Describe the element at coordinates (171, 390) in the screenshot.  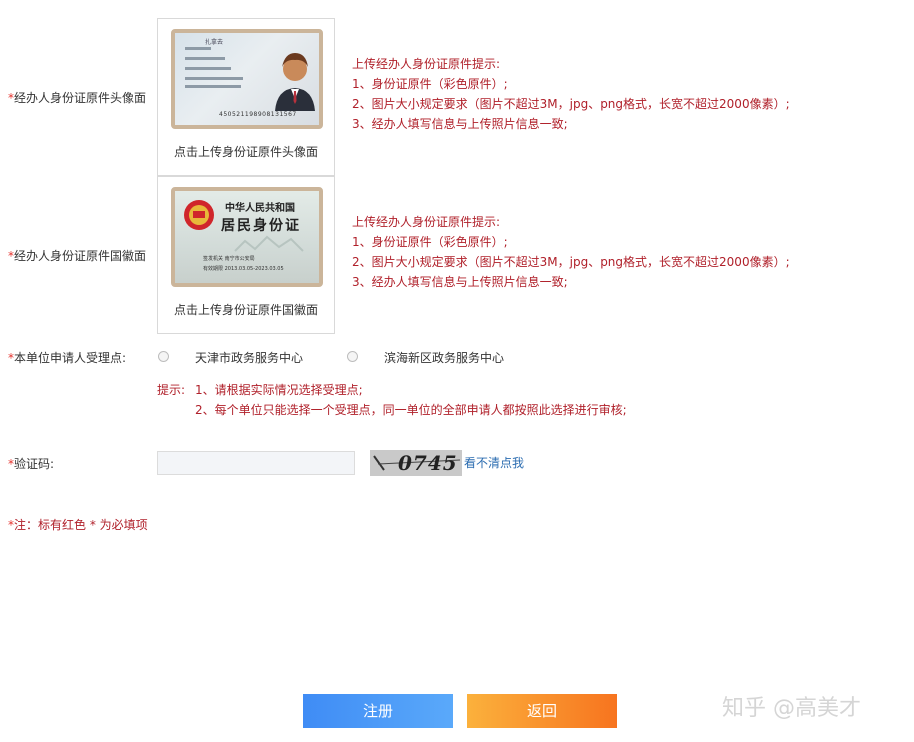
I see `acceptance-tip-prefix: 提示:` at that location.